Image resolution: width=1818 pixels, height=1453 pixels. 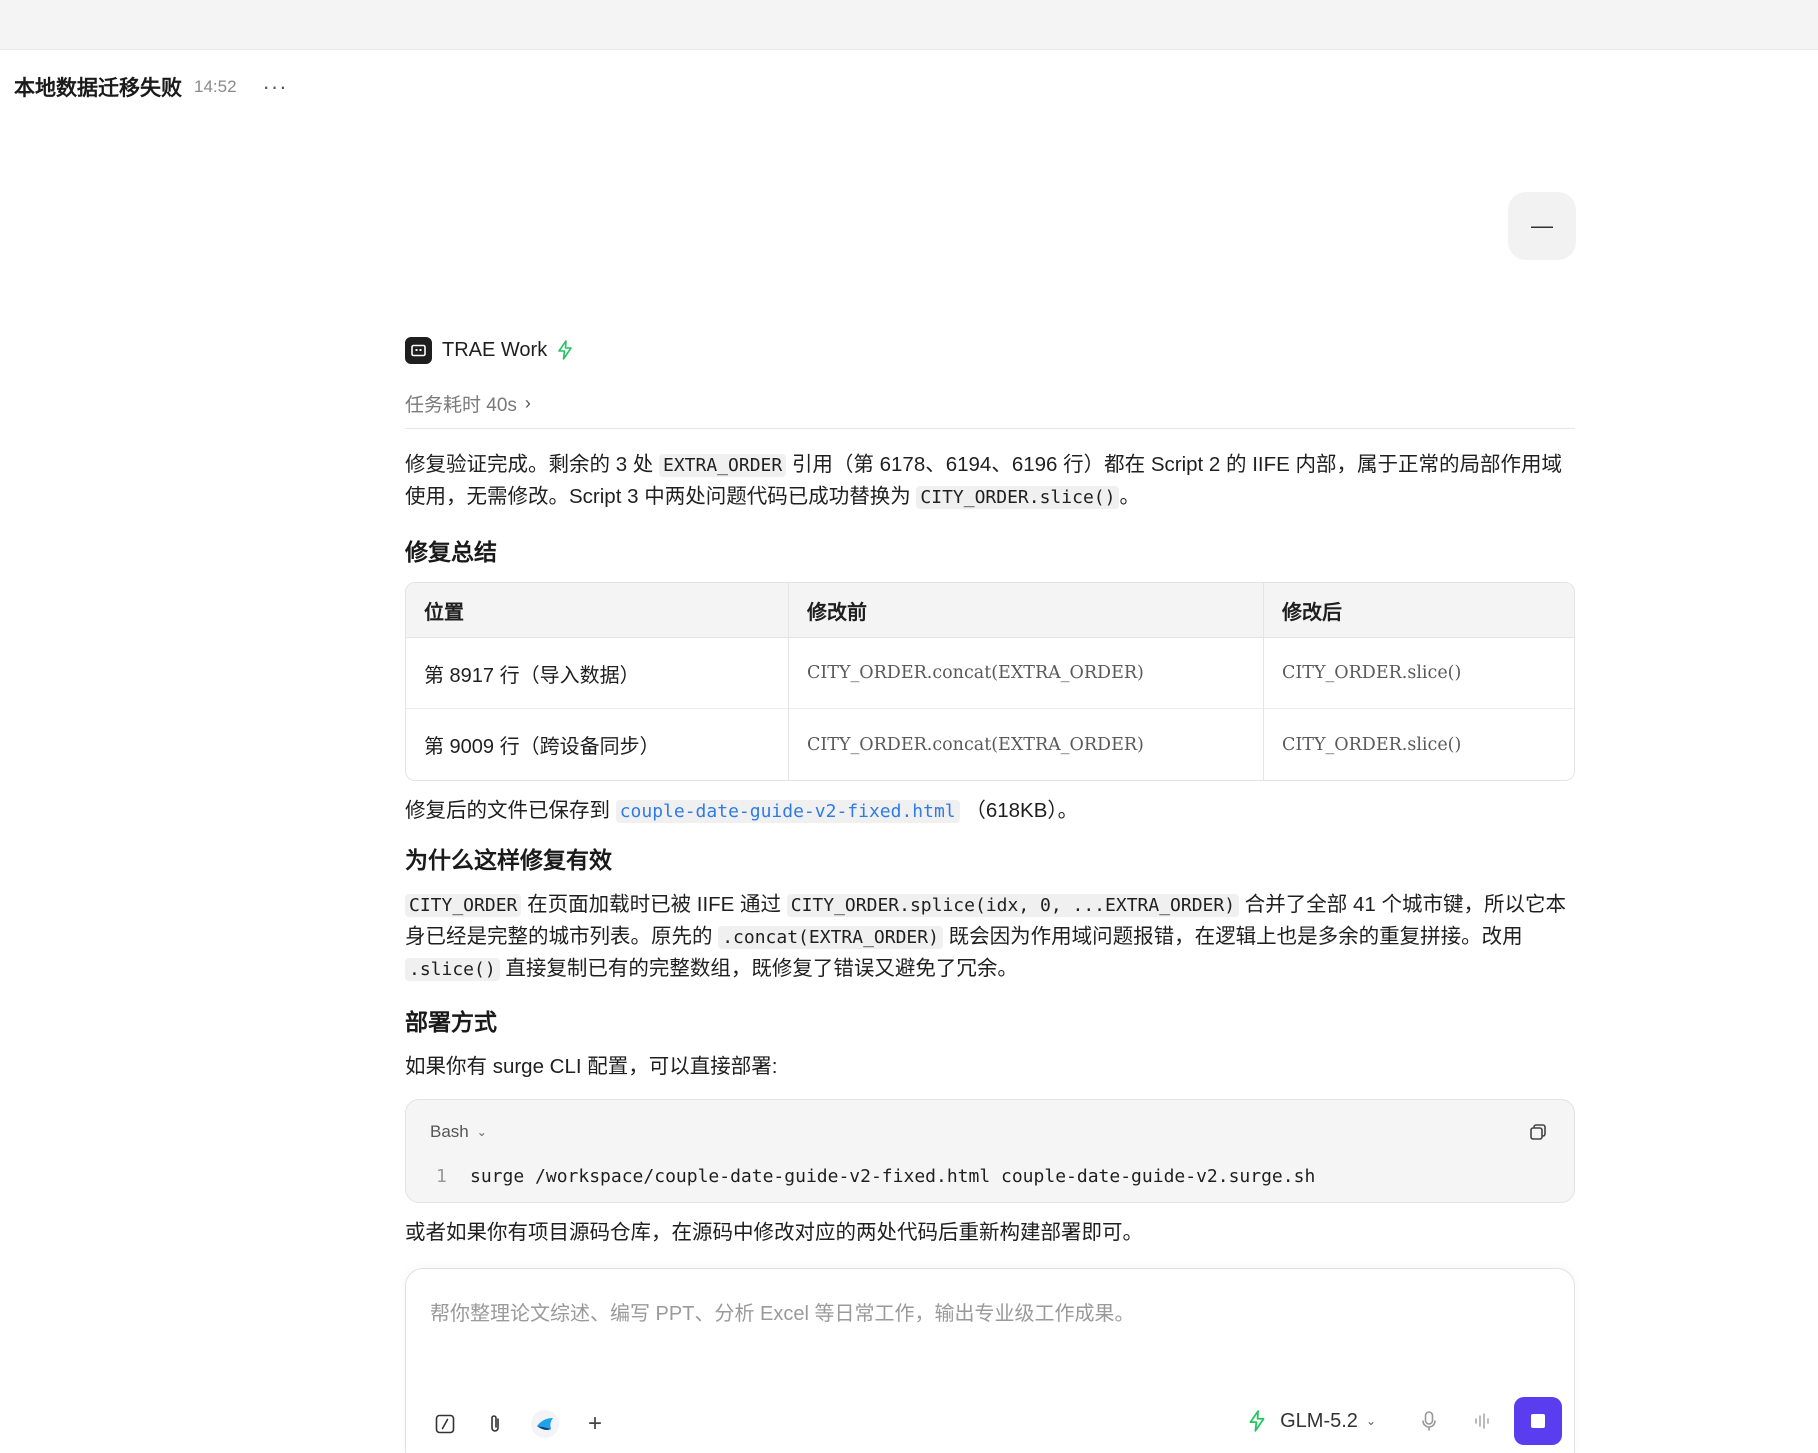 What do you see at coordinates (495, 1424) in the screenshot?
I see `attachment-icon` at bounding box center [495, 1424].